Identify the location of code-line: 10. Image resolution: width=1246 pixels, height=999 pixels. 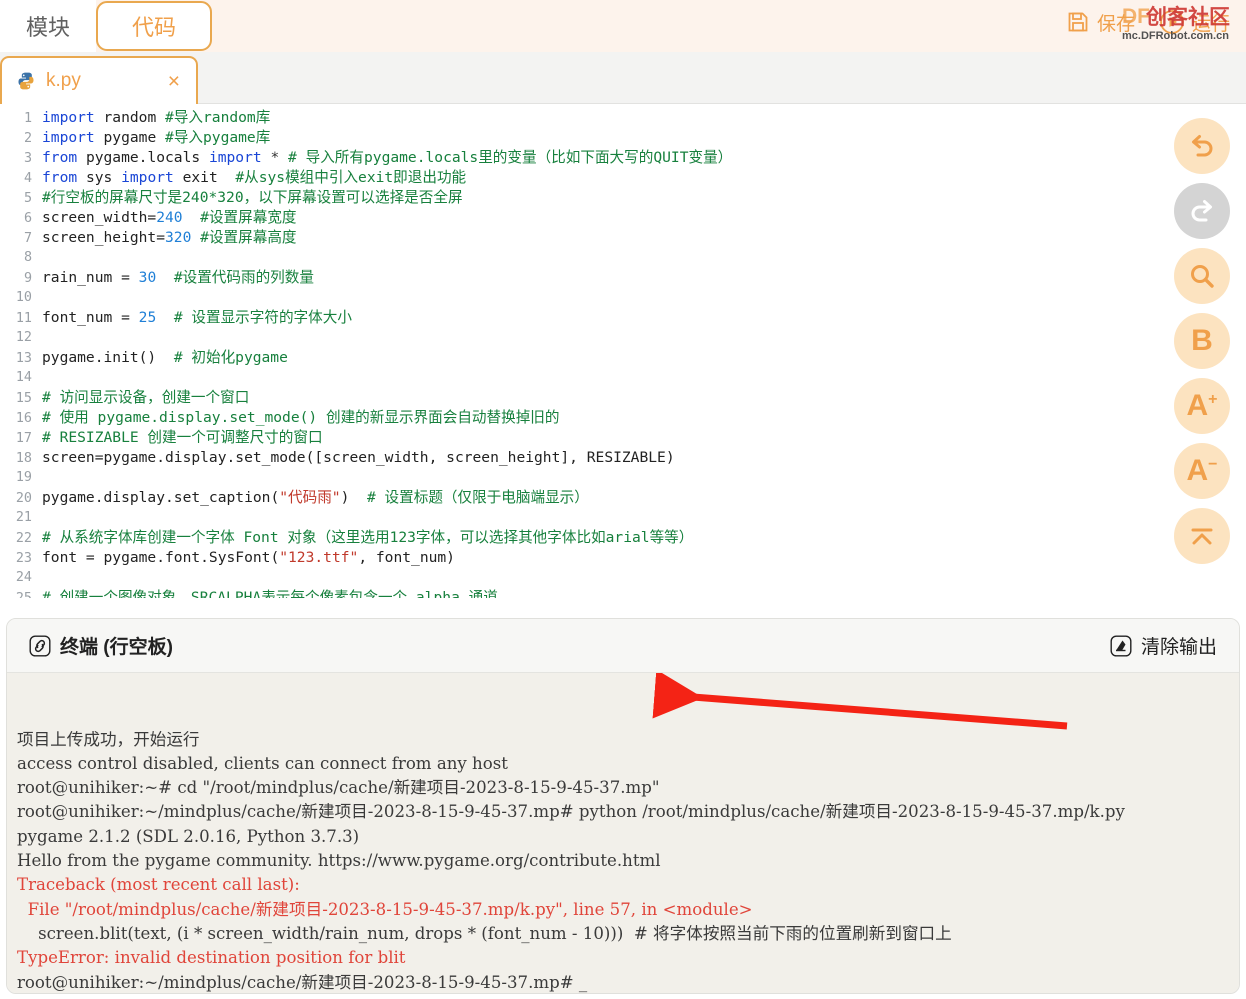
(580, 298).